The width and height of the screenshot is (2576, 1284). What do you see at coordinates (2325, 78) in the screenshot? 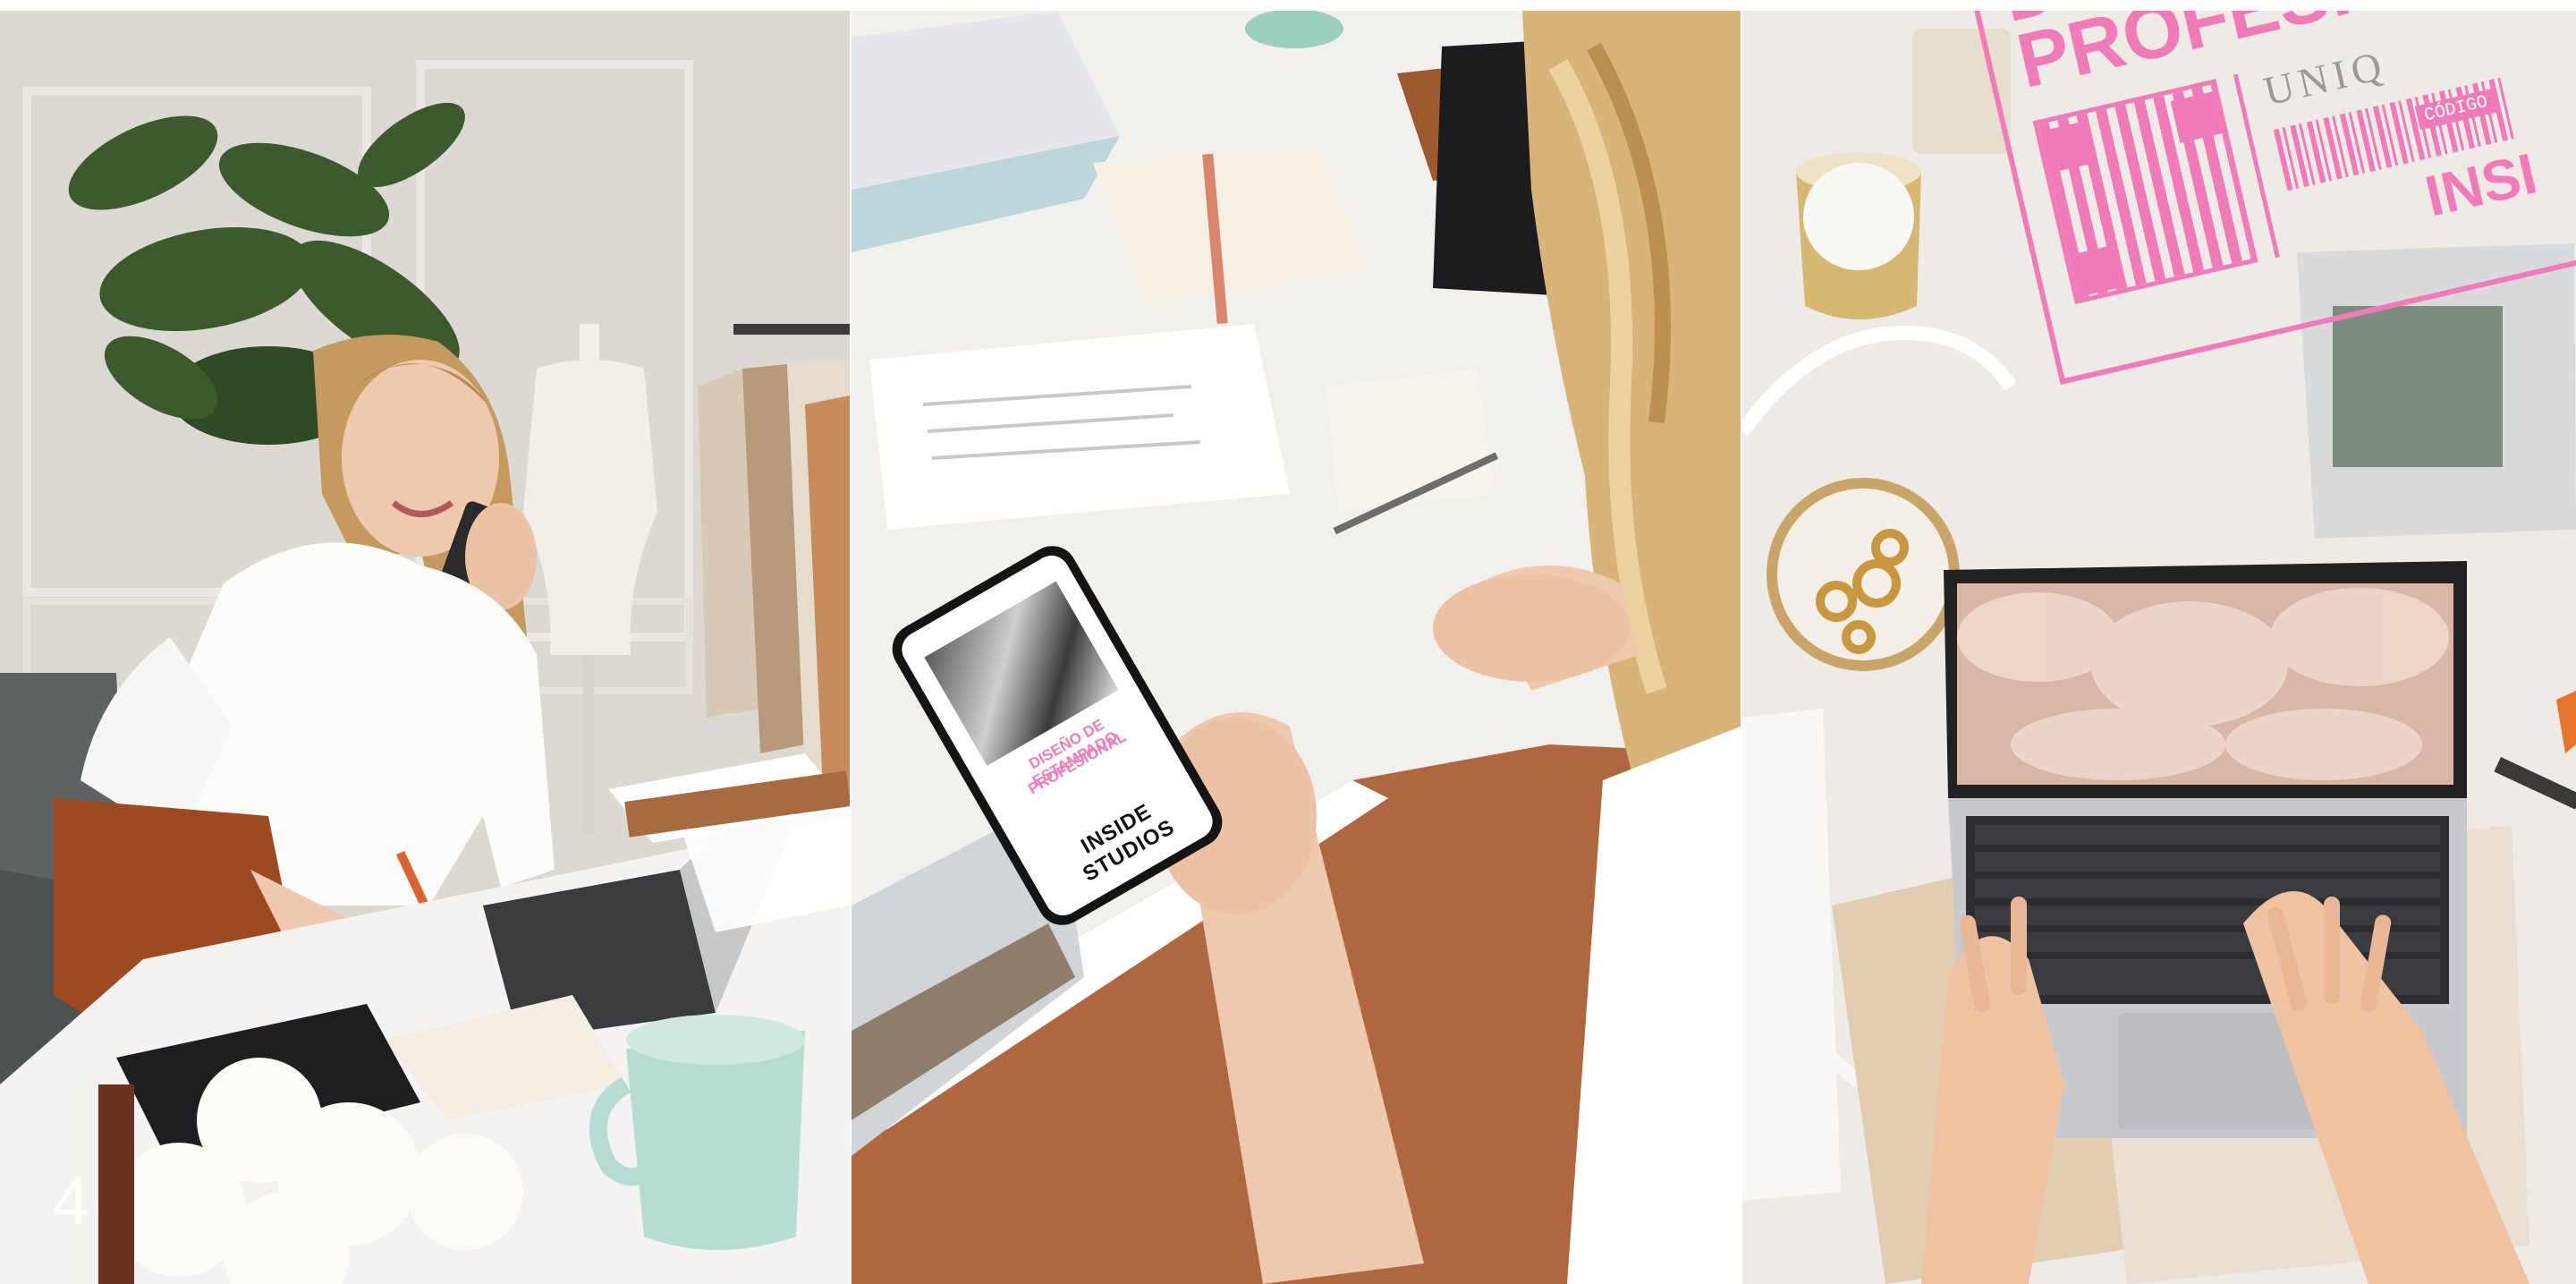
I see `card-partial-text: UNIQ` at bounding box center [2325, 78].